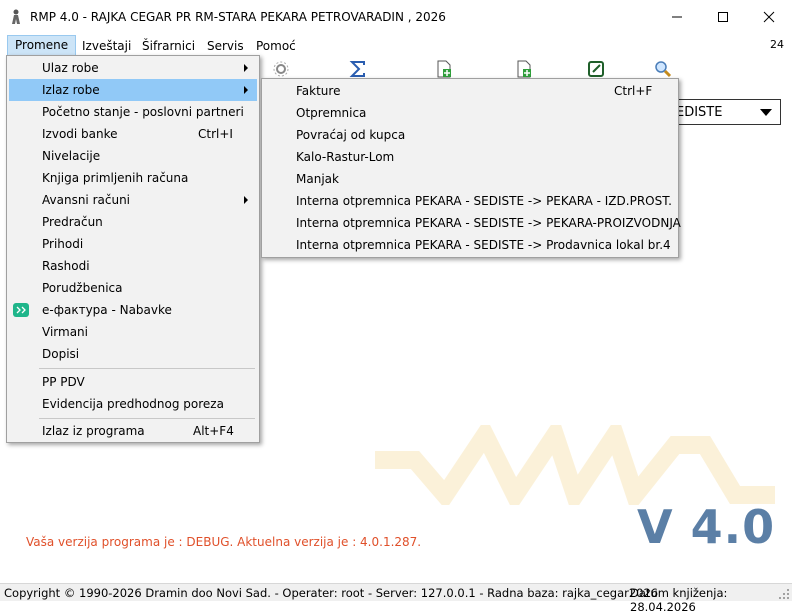 The image size is (792, 614). I want to click on sum-icon, so click(358, 69).